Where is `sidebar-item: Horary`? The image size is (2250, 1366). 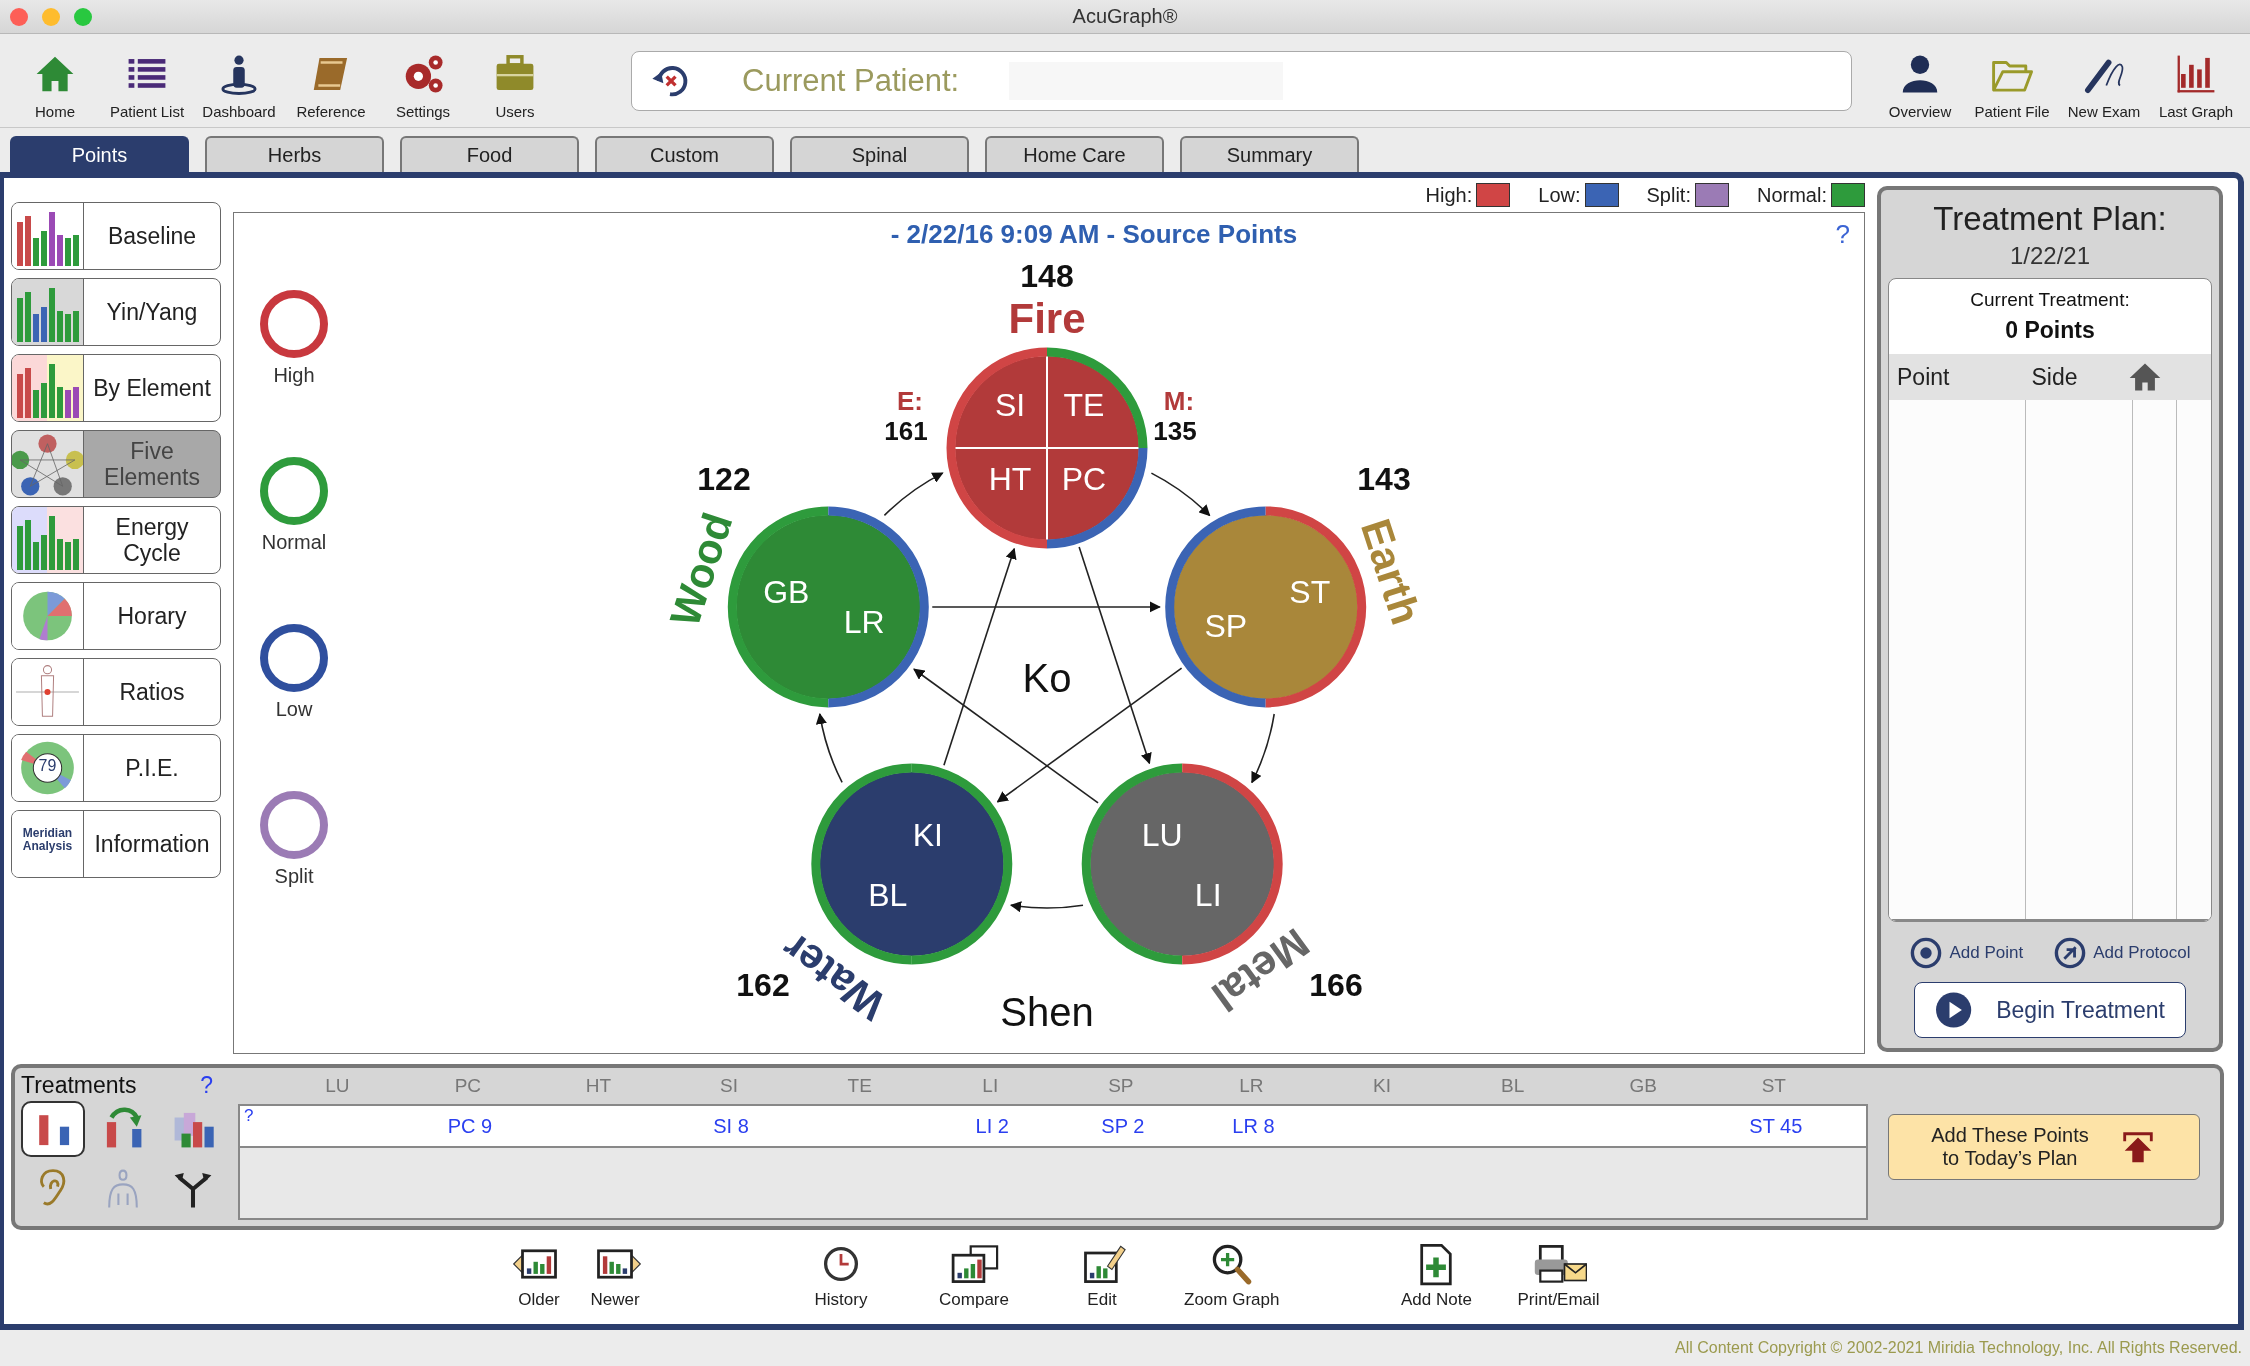 sidebar-item: Horary is located at coordinates (116, 616).